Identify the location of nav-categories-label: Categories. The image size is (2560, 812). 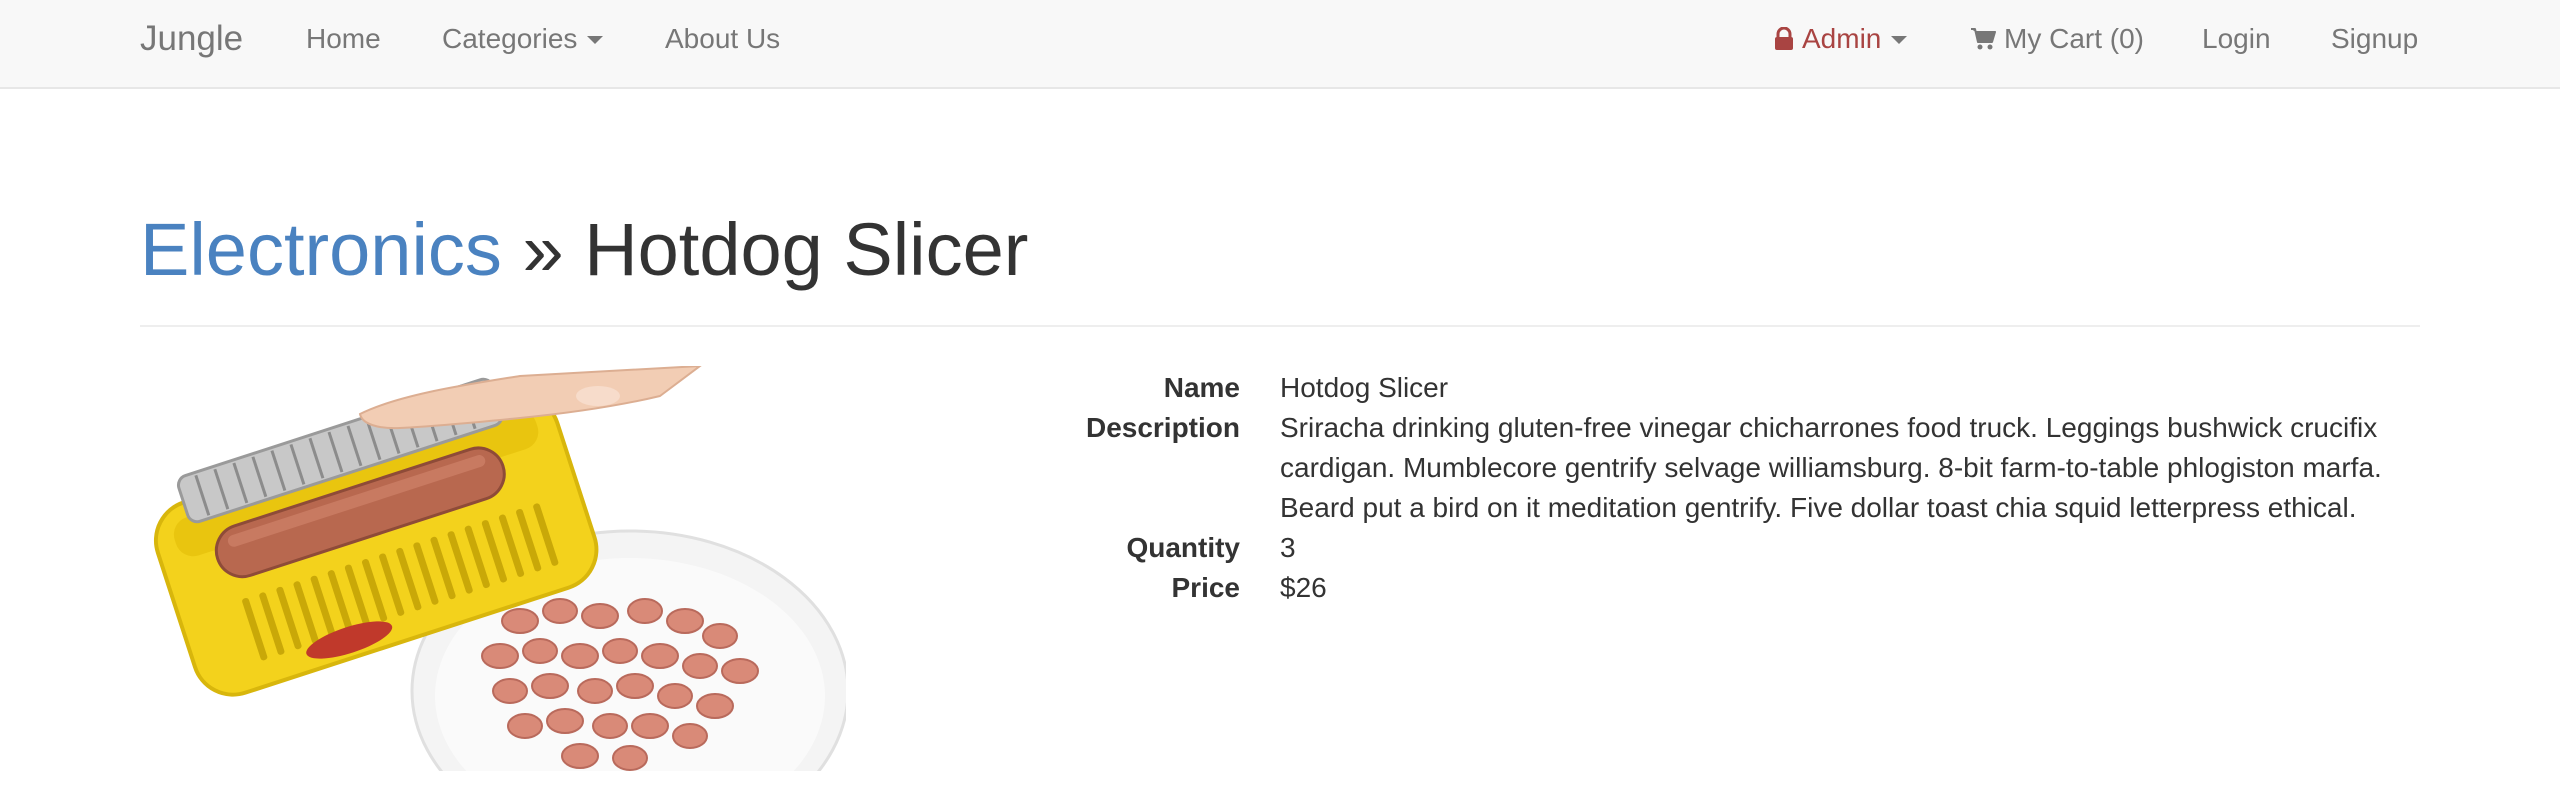
(510, 38).